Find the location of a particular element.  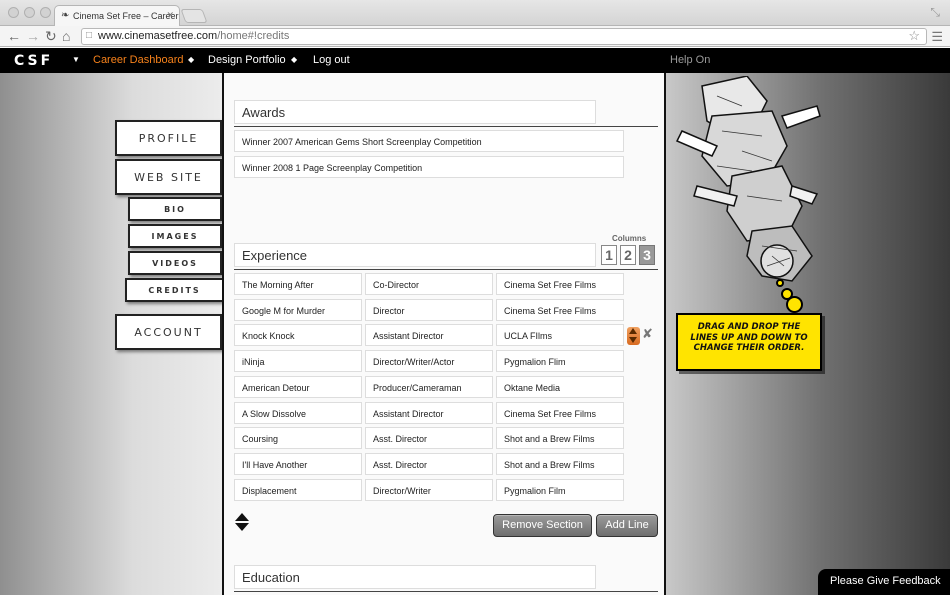

delete-row-icon: ✘ is located at coordinates (647, 334).